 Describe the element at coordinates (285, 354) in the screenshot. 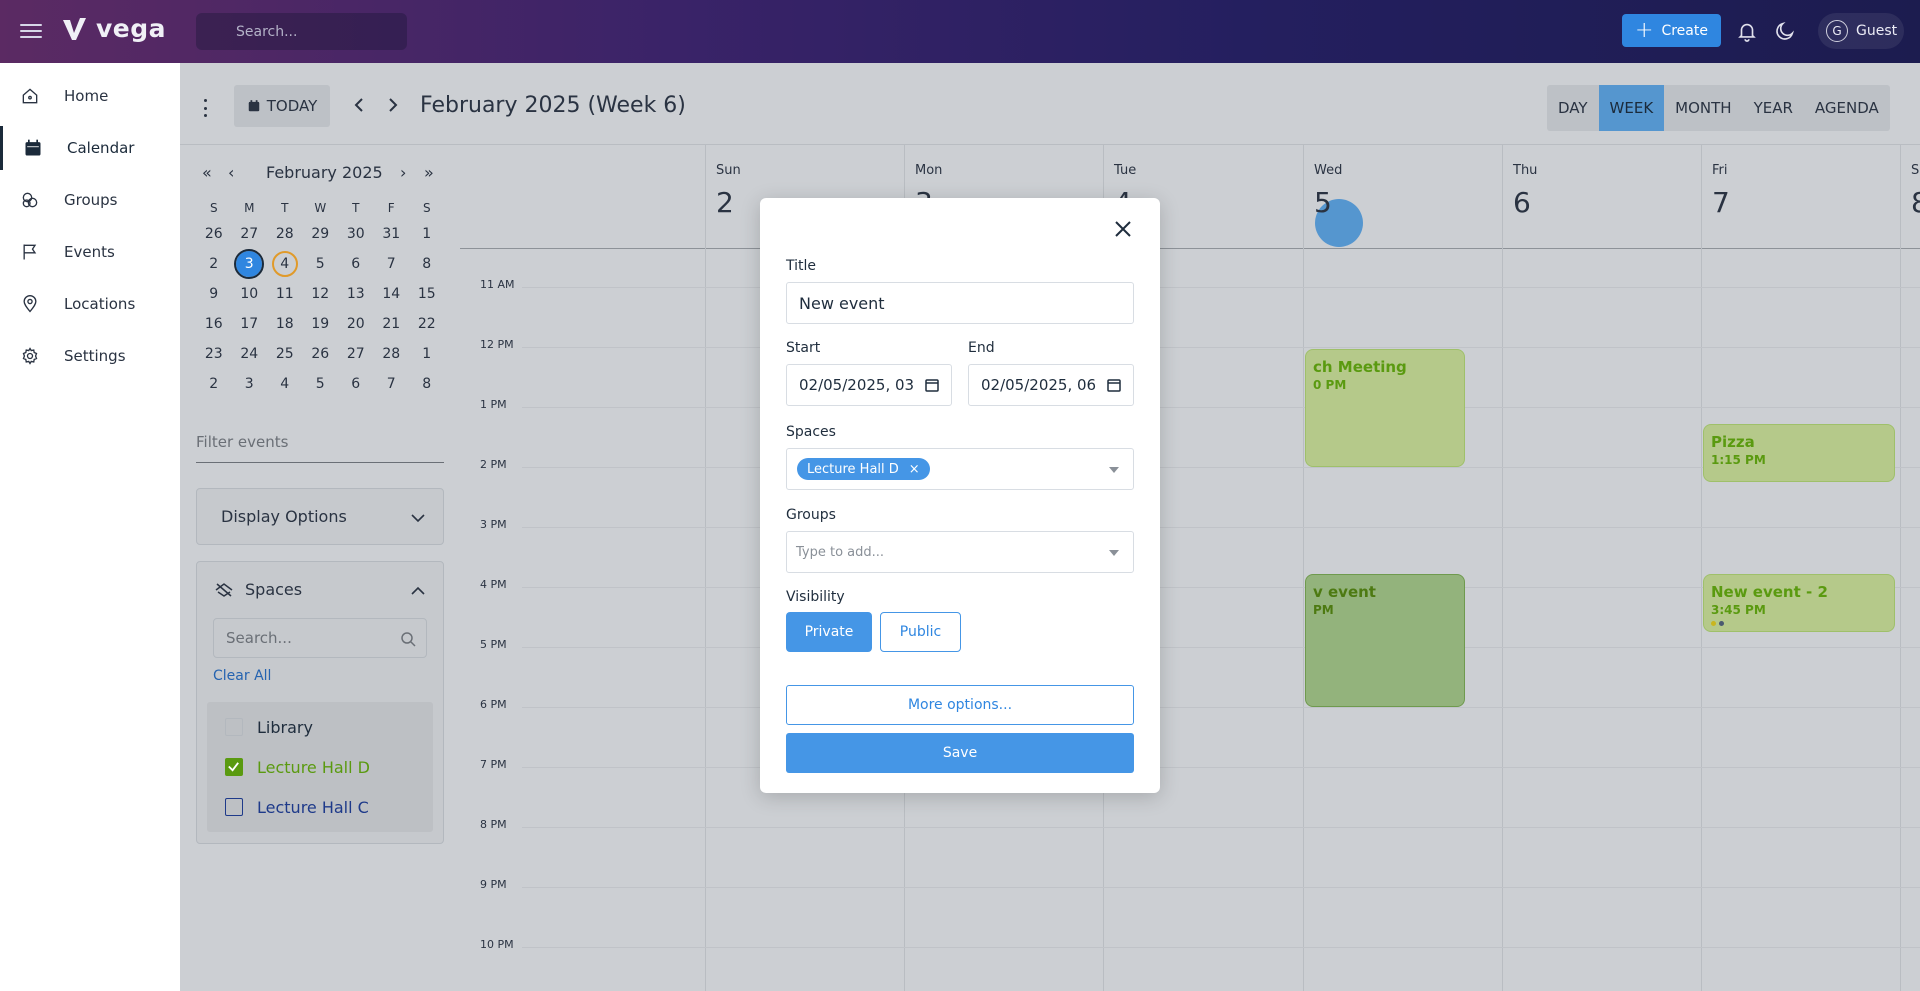

I see `mini-calendar-day: 25` at that location.